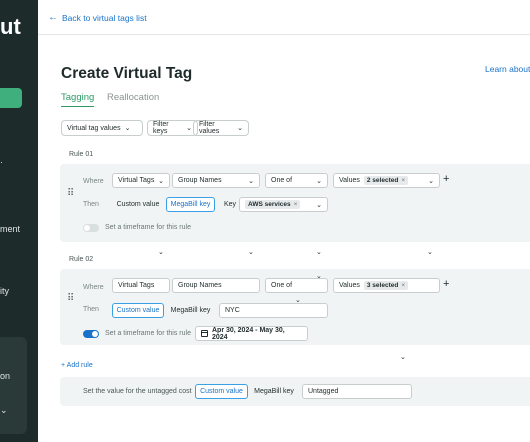 The image size is (530, 442). I want to click on top-bar: ← Back to virtual tags list, so click(284, 17).